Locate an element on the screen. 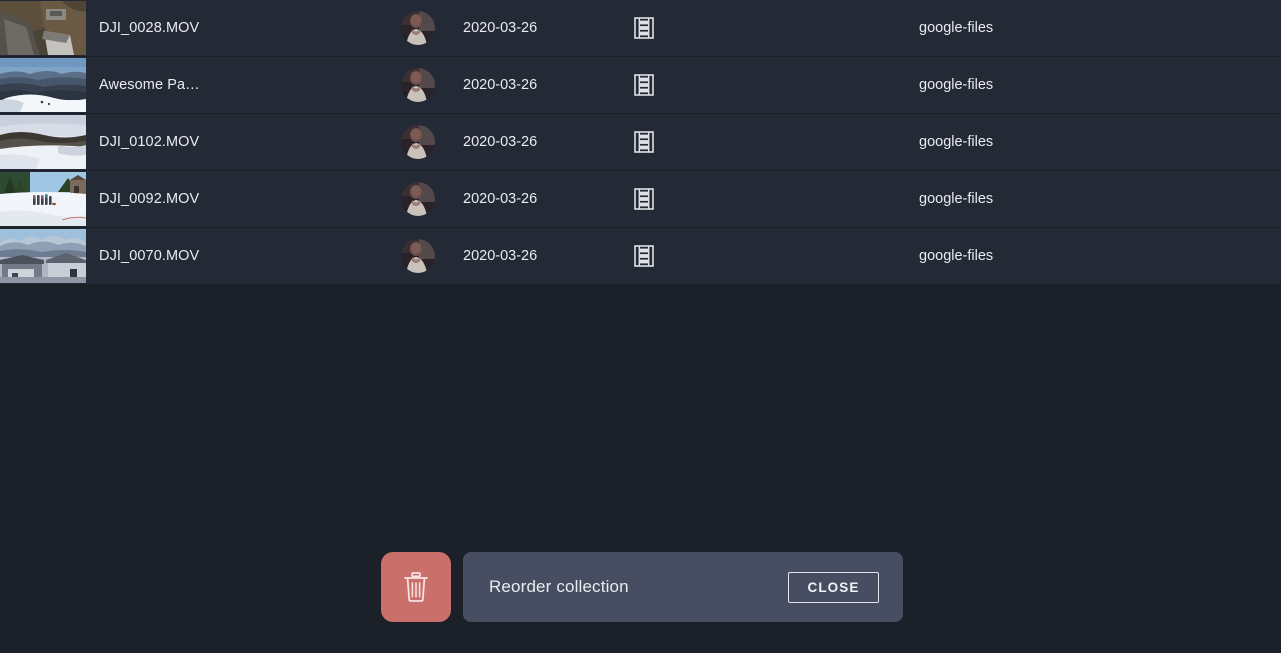 The width and height of the screenshot is (1281, 653). table-row: DJI_0028.MOV 2020-03-26 google-files is located at coordinates (640, 28).